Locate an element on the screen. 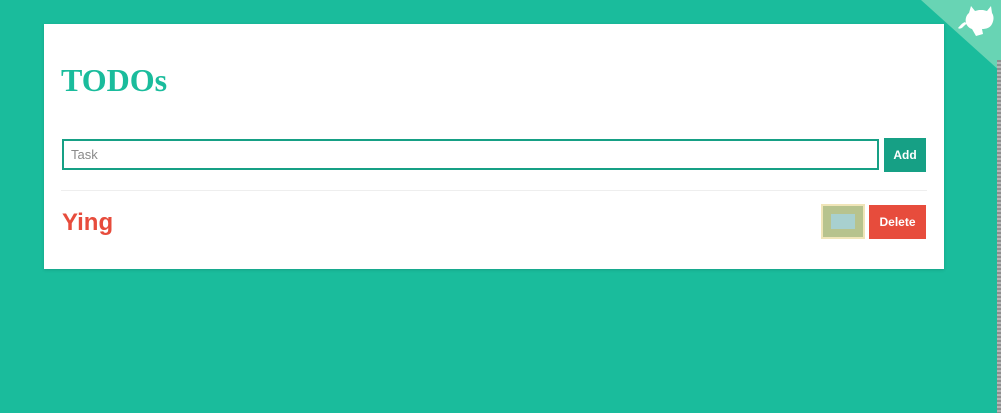  color-swatch-preview is located at coordinates (843, 221).